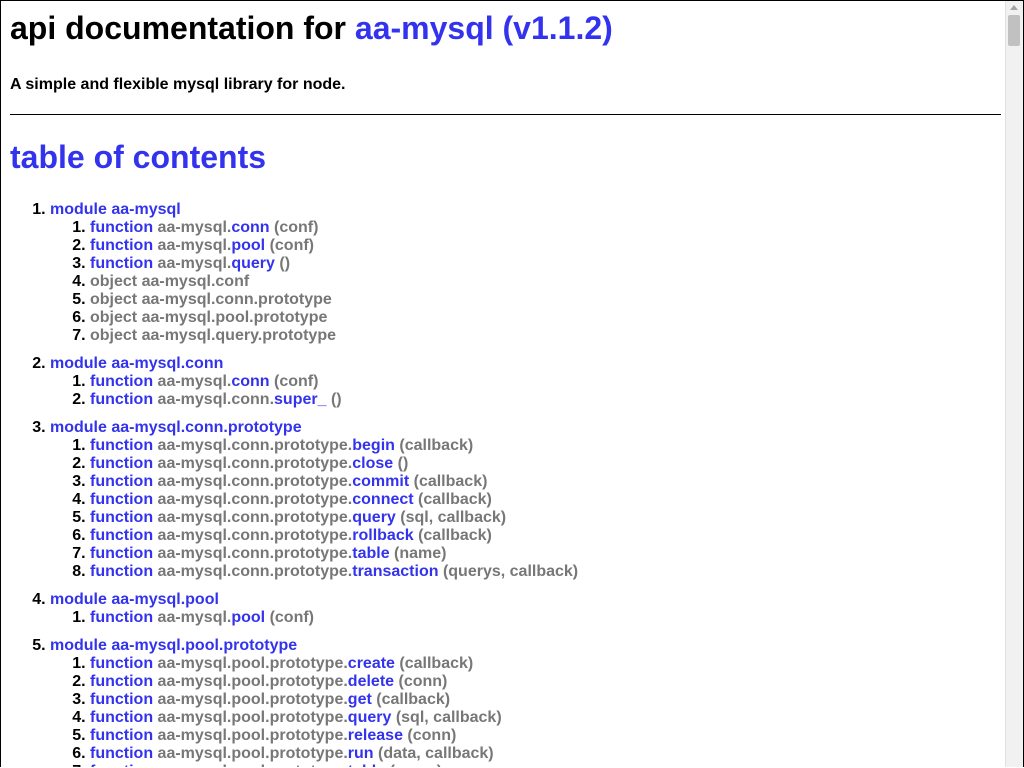  I want to click on module-link: module aa-mysql.pool, so click(134, 599).